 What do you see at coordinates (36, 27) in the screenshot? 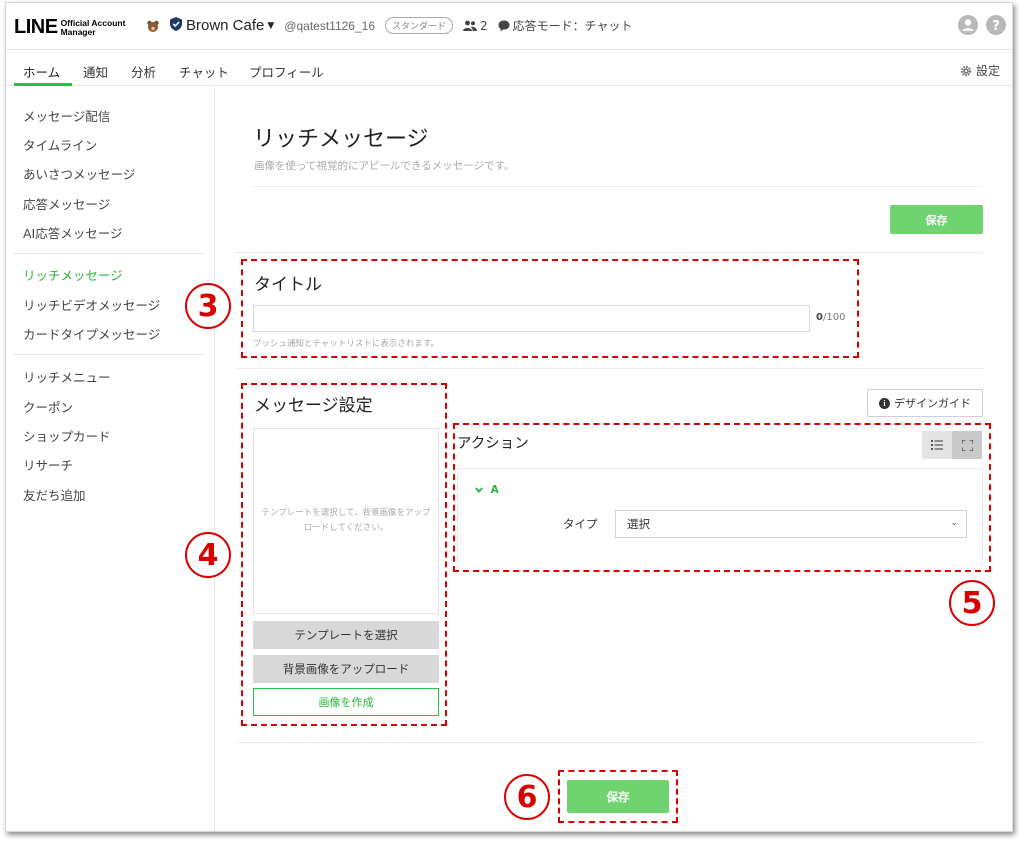
I see `logo-line-text: LINE` at bounding box center [36, 27].